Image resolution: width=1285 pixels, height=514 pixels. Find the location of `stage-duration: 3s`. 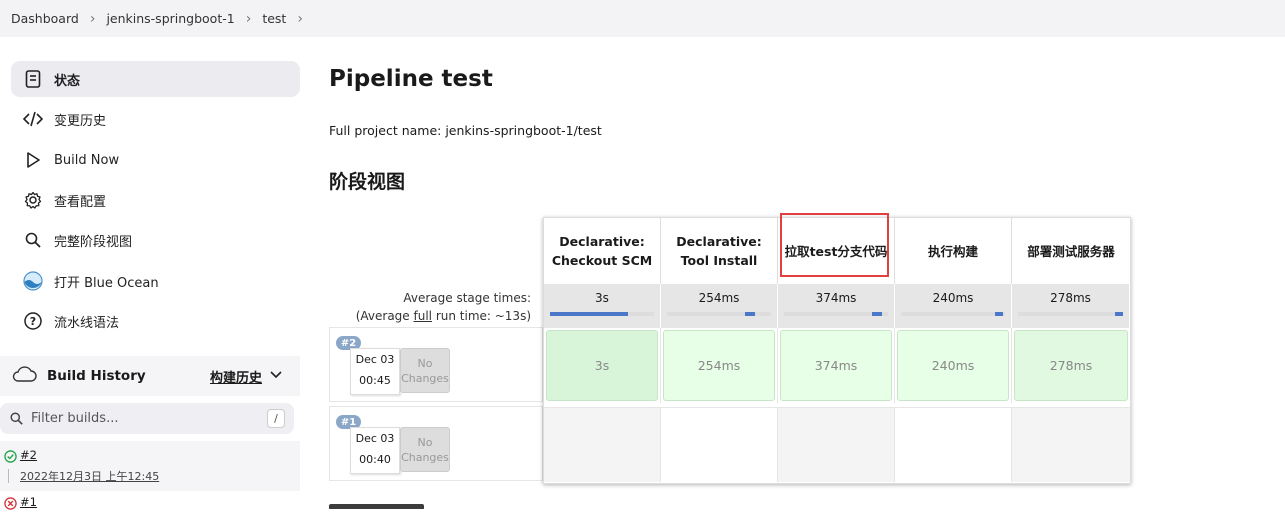

stage-duration: 3s is located at coordinates (602, 365).